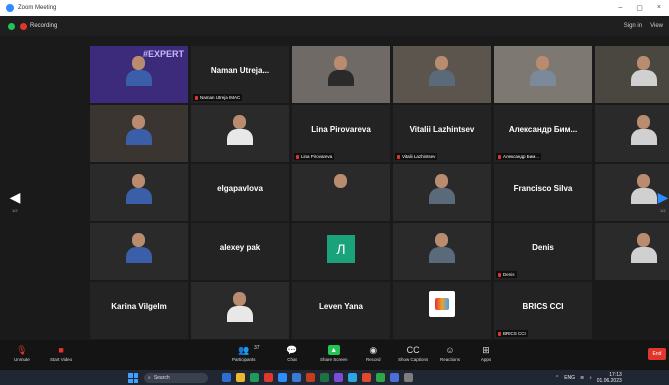 Image resolution: width=669 pixels, height=385 pixels. Describe the element at coordinates (543, 192) in the screenshot. I see `participant-tile: Francisco Silva` at that location.